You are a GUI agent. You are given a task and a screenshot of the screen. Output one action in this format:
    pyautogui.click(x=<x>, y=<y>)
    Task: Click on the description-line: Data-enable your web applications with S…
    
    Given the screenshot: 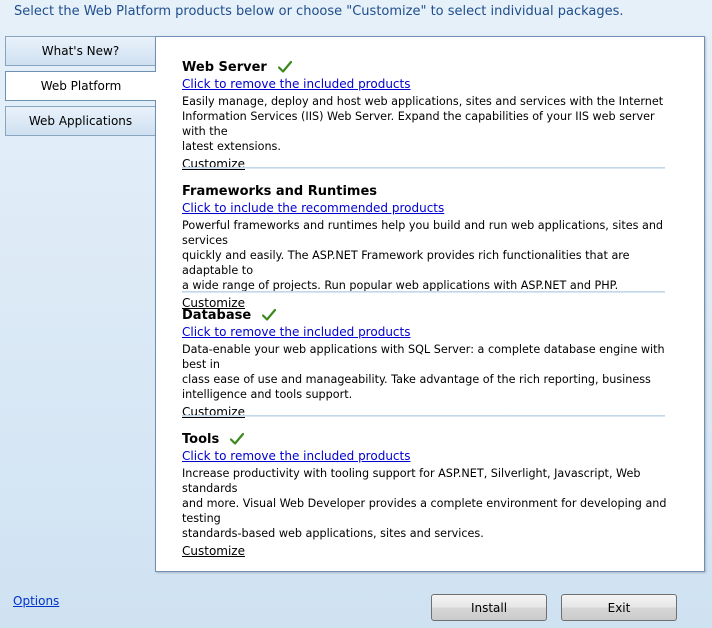 What is the action you would take?
    pyautogui.click(x=423, y=357)
    